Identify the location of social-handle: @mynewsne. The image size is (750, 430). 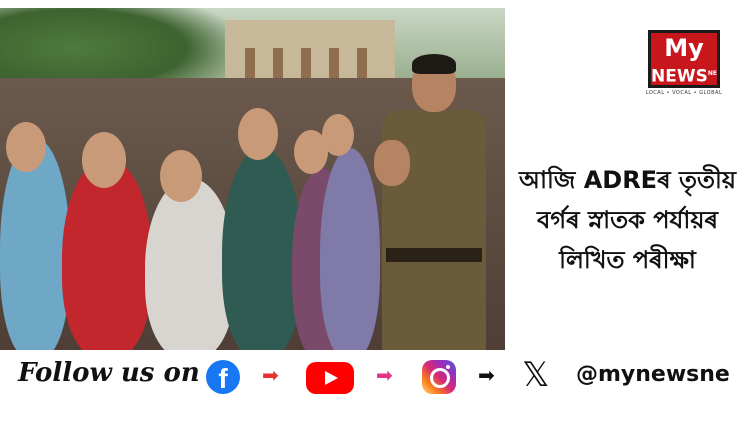
(653, 374).